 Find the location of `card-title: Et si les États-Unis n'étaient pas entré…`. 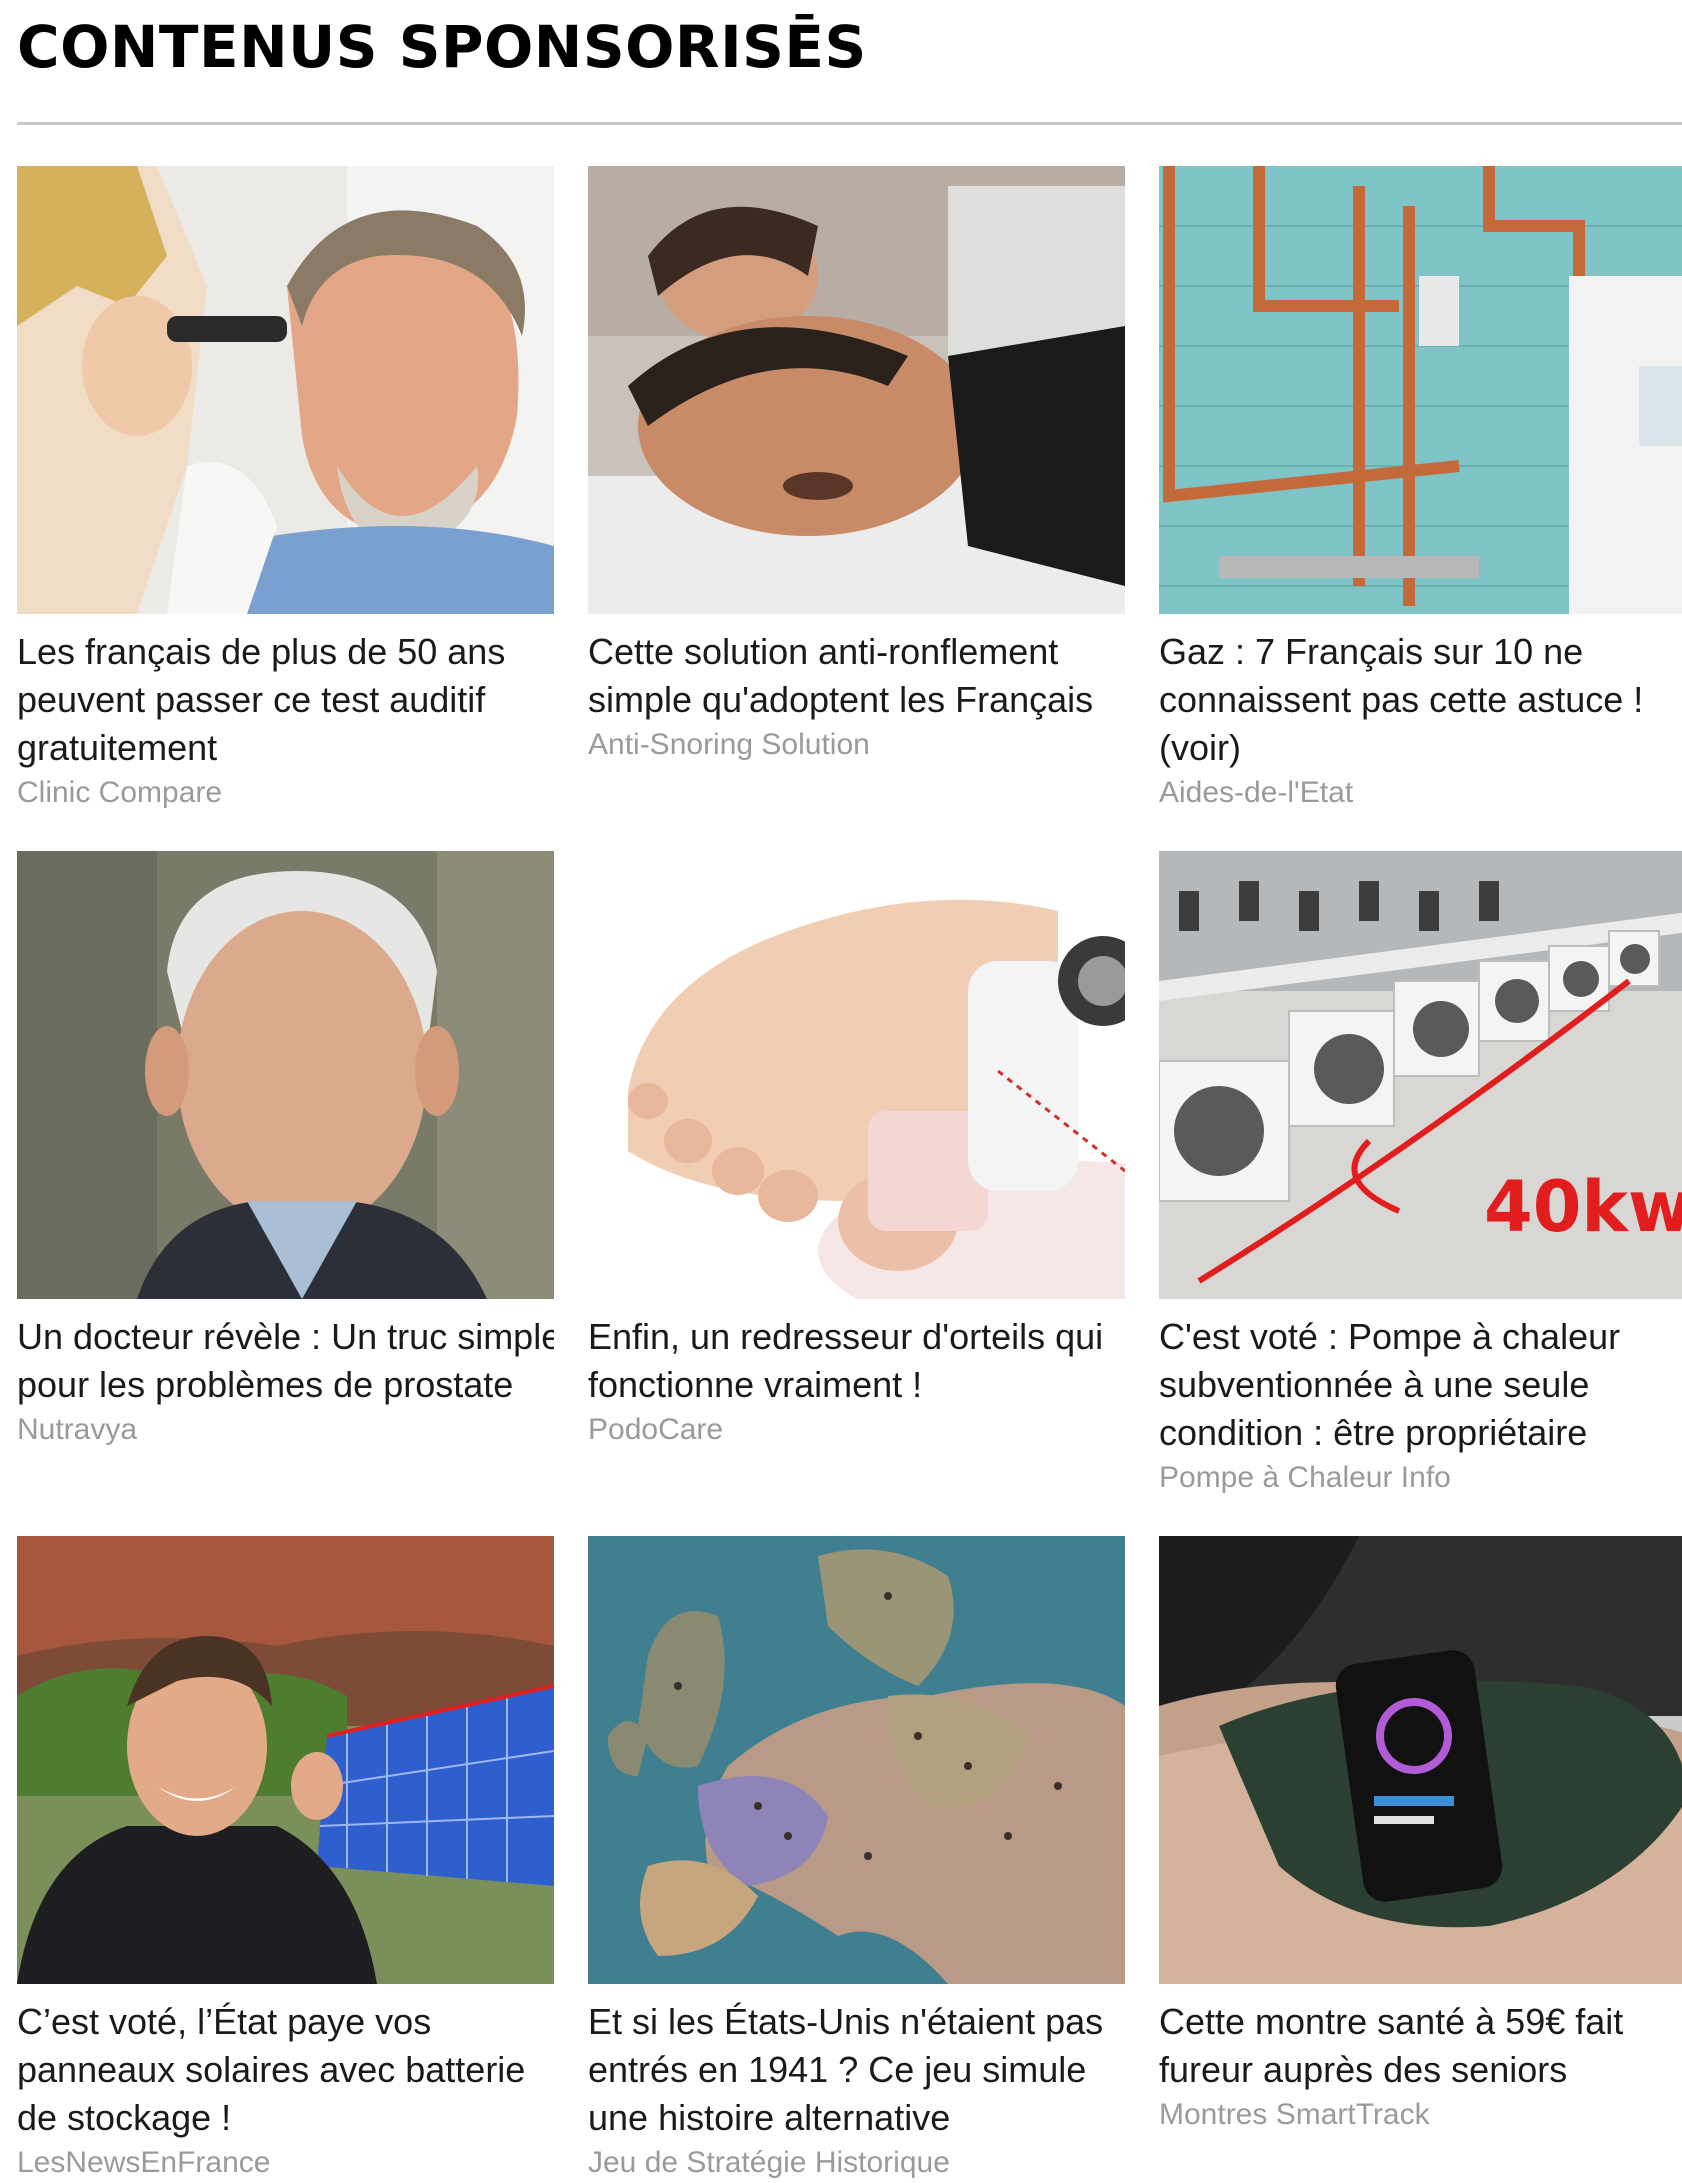

card-title: Et si les États-Unis n'étaient pas entré… is located at coordinates (856, 2070).